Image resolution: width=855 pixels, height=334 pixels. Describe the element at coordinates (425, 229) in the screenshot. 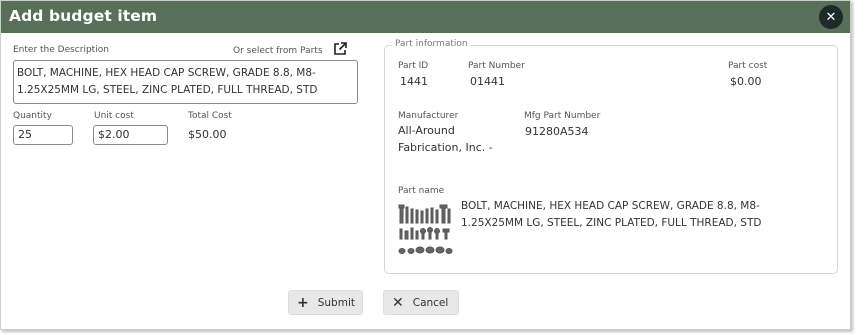

I see `part-image-thumbnail` at that location.